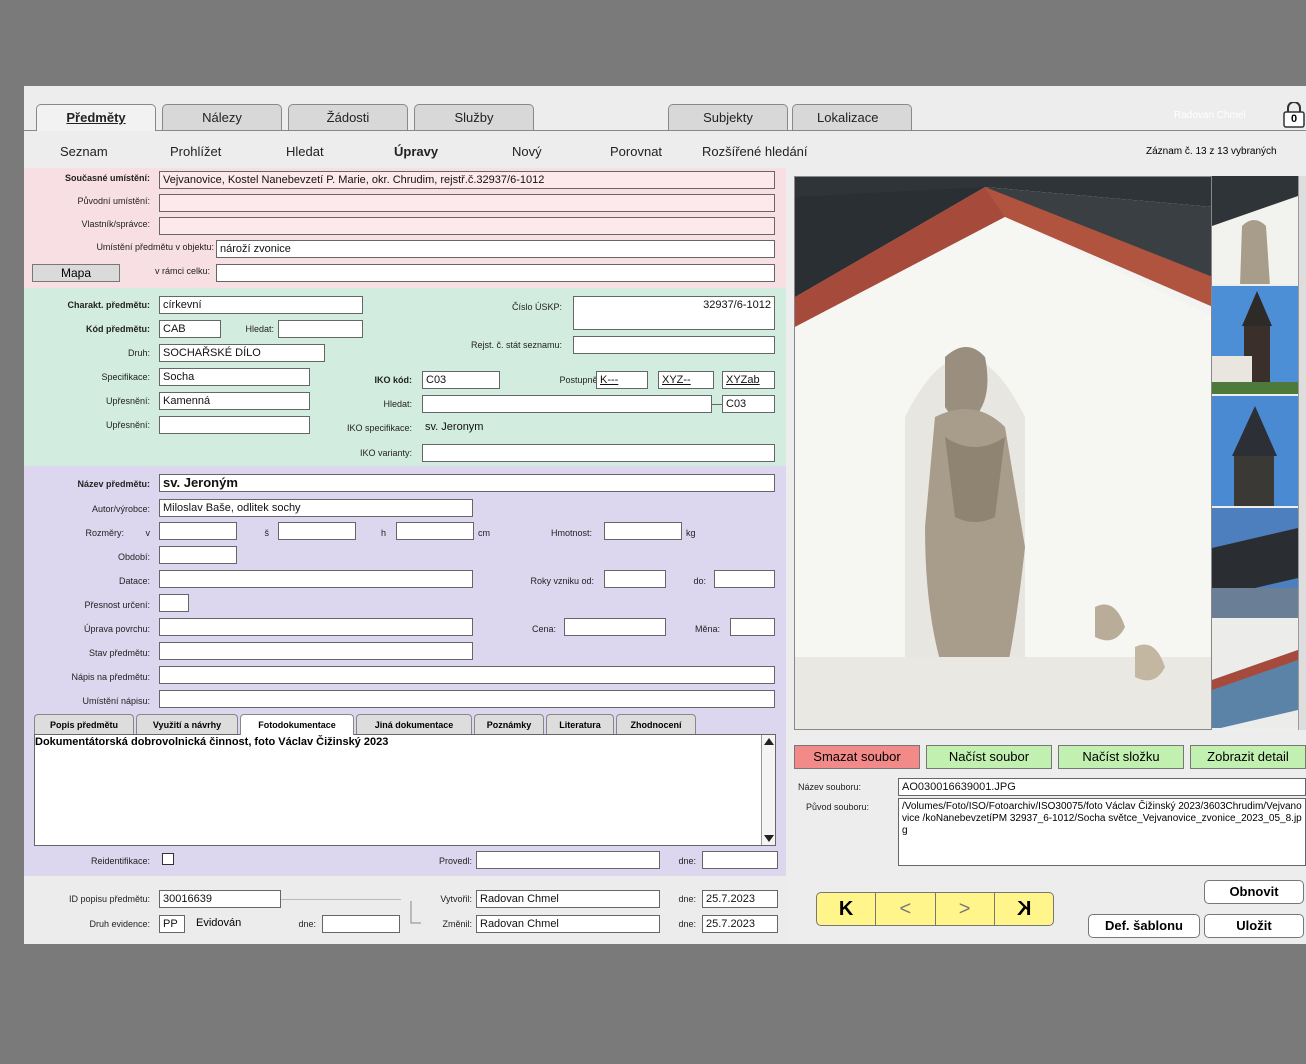  What do you see at coordinates (234, 401) in the screenshot?
I see `upresneni1-field: Kamenná` at bounding box center [234, 401].